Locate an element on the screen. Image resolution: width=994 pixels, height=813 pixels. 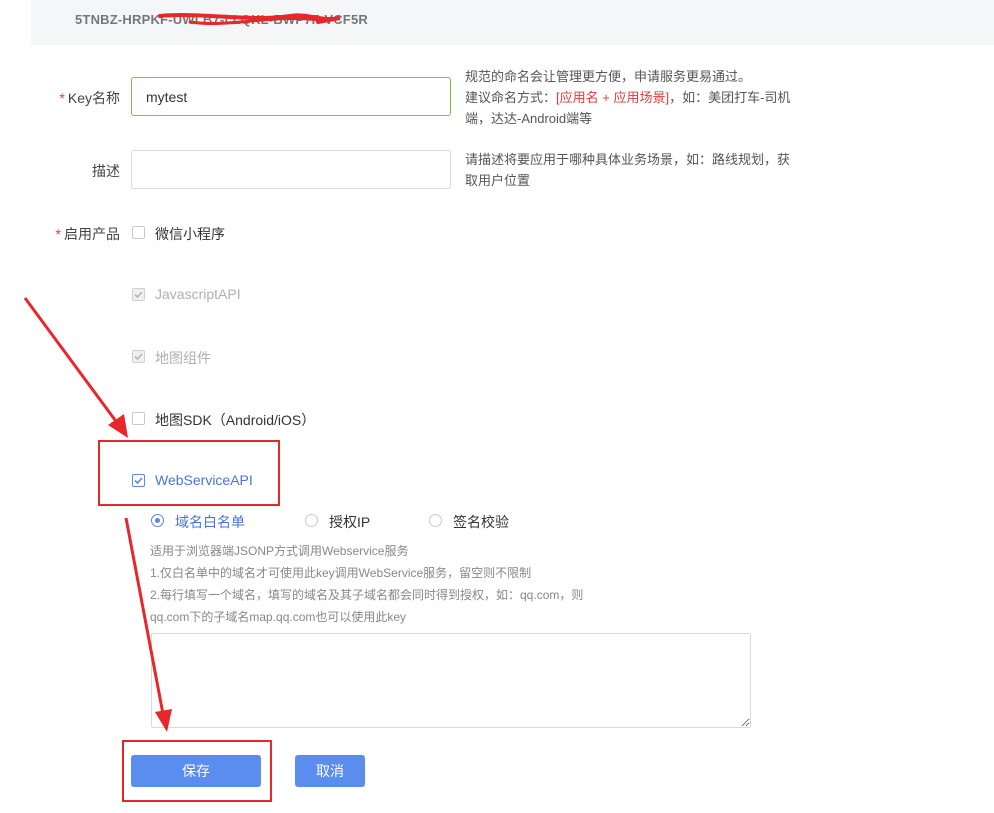
products-label: * 启用产品 is located at coordinates (87, 234).